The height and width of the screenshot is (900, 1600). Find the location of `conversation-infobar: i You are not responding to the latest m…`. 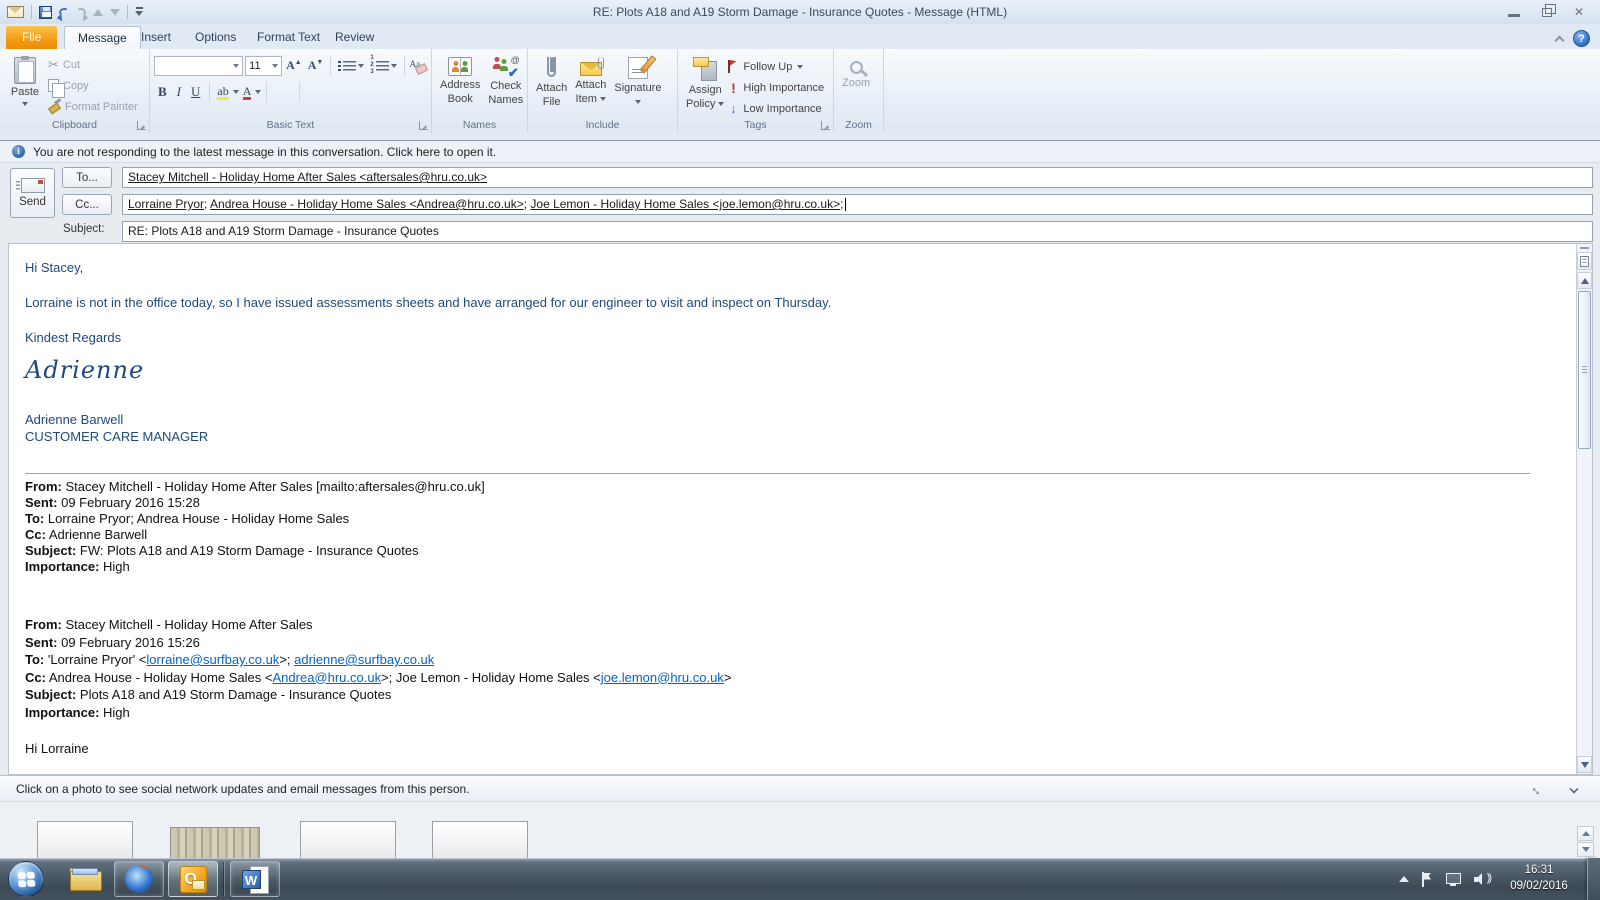

conversation-infobar: i You are not responding to the latest m… is located at coordinates (800, 152).